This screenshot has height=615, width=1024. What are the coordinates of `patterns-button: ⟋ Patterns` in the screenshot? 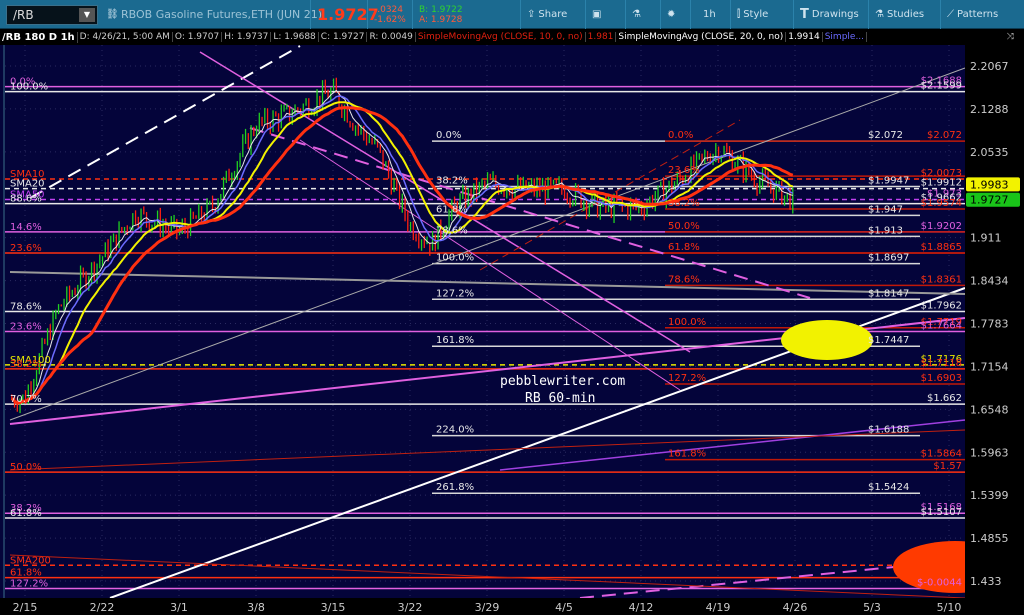 It's located at (972, 14).